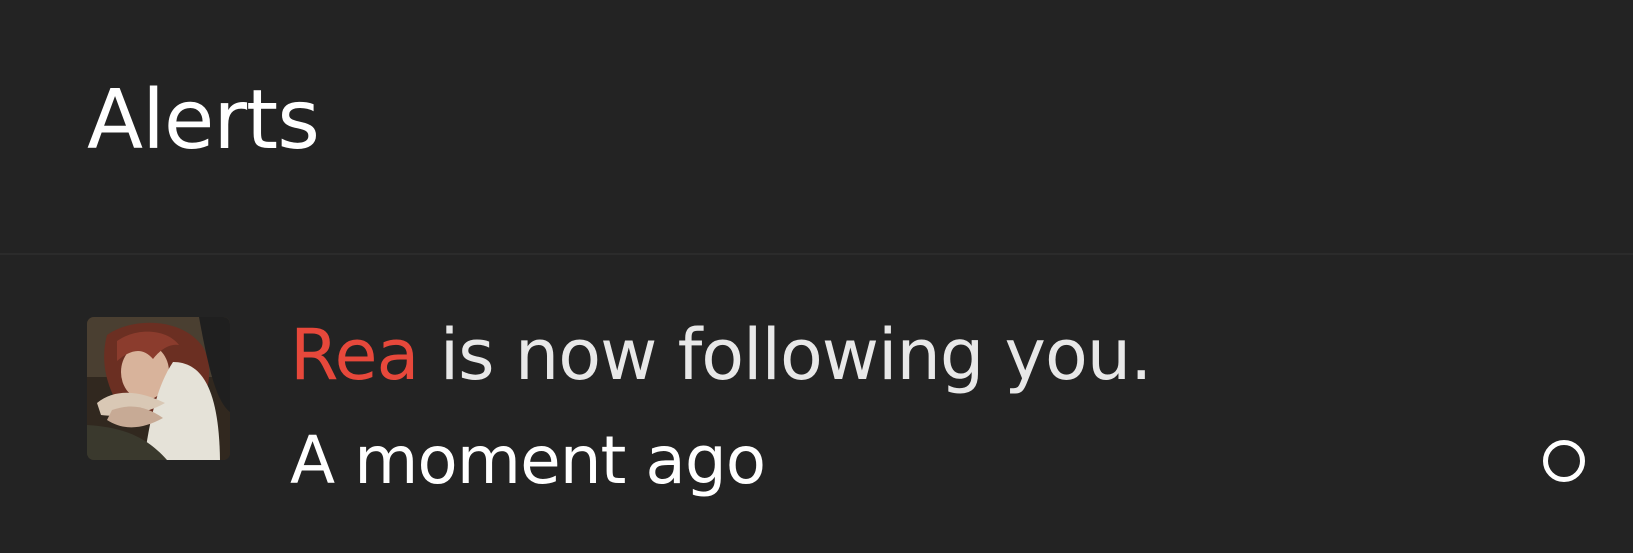 Image resolution: width=1633 pixels, height=553 pixels. I want to click on page-title: Alerts, so click(203, 120).